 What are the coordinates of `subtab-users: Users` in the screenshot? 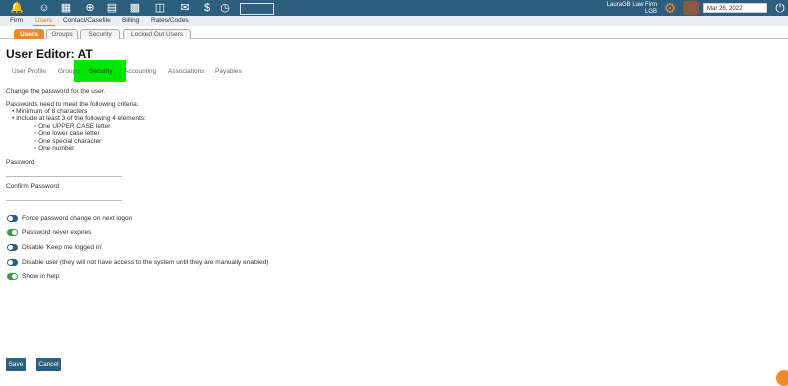 It's located at (29, 34).